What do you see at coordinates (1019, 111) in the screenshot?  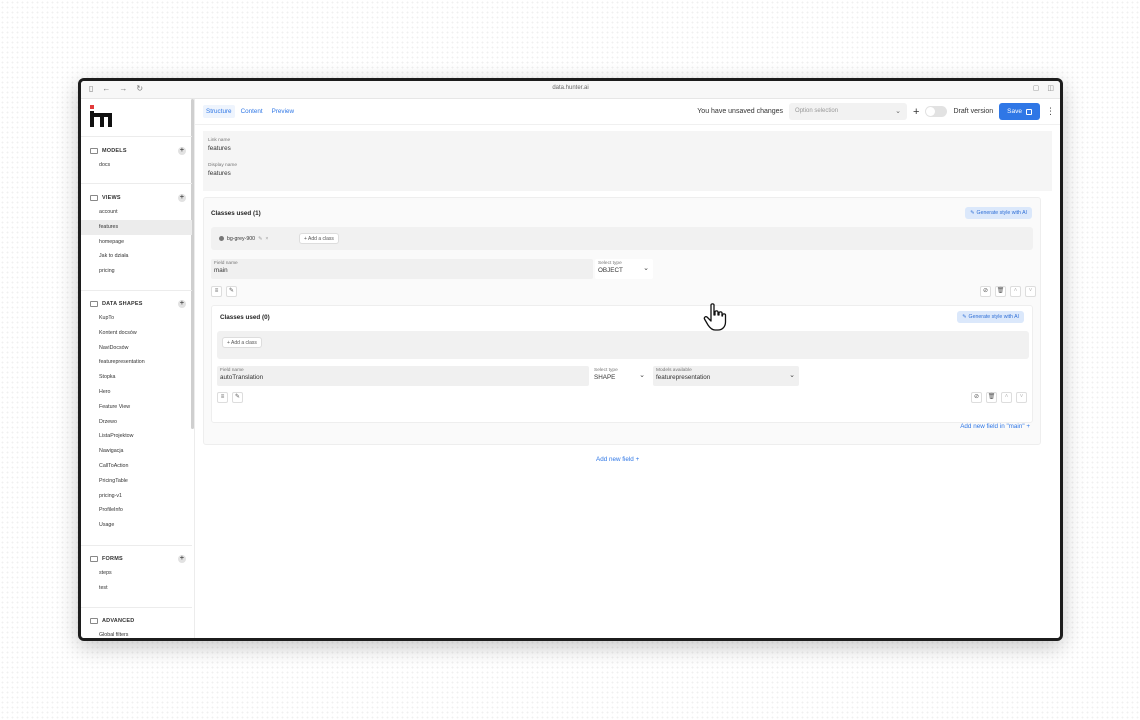 I see `save-button: Save` at bounding box center [1019, 111].